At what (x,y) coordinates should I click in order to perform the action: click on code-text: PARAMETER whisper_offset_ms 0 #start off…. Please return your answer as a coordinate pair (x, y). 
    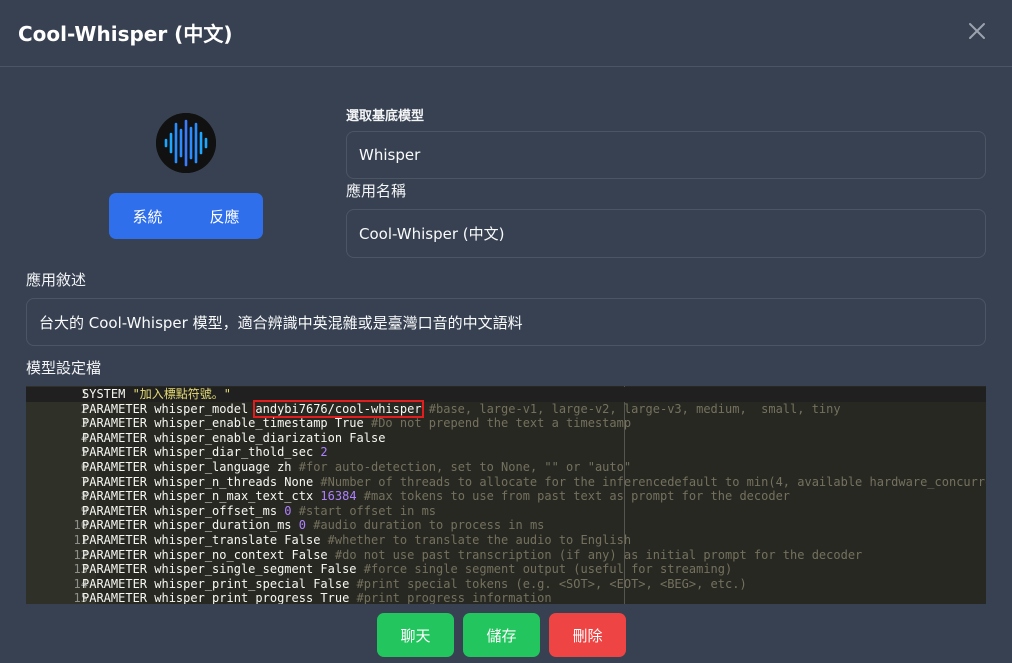
    Looking at the image, I should click on (259, 510).